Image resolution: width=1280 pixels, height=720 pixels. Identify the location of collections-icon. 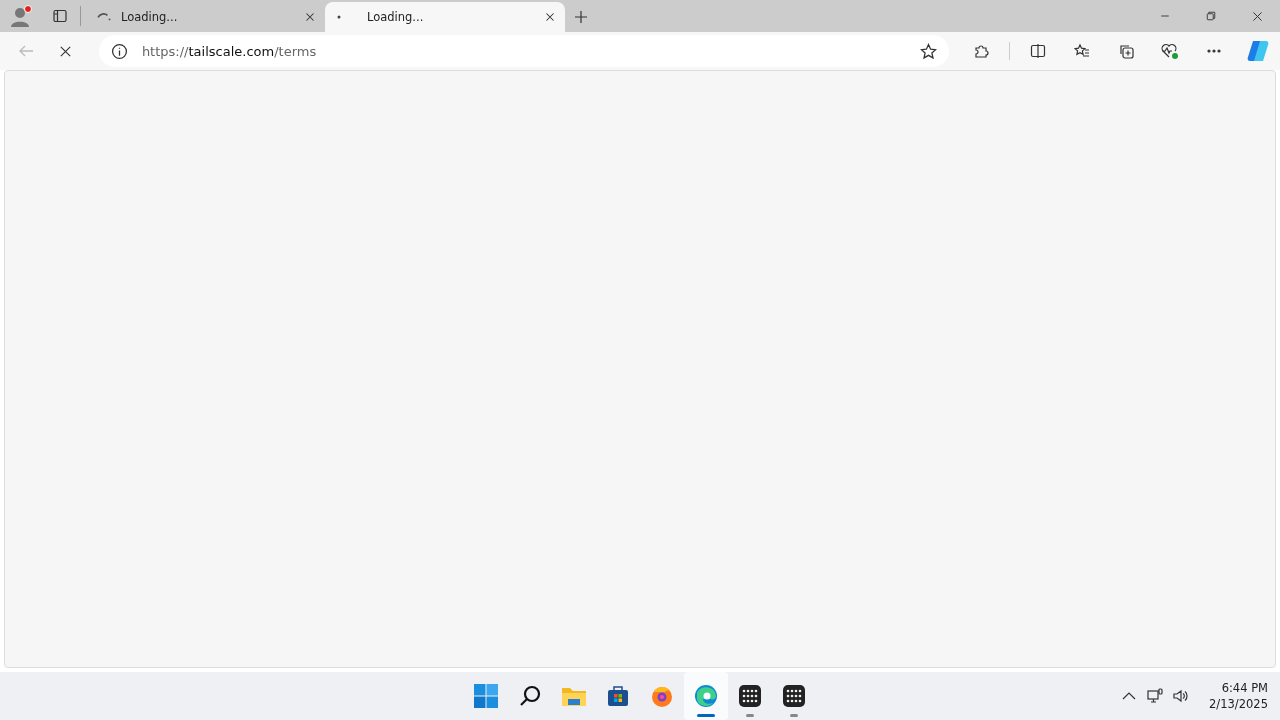
(1126, 51).